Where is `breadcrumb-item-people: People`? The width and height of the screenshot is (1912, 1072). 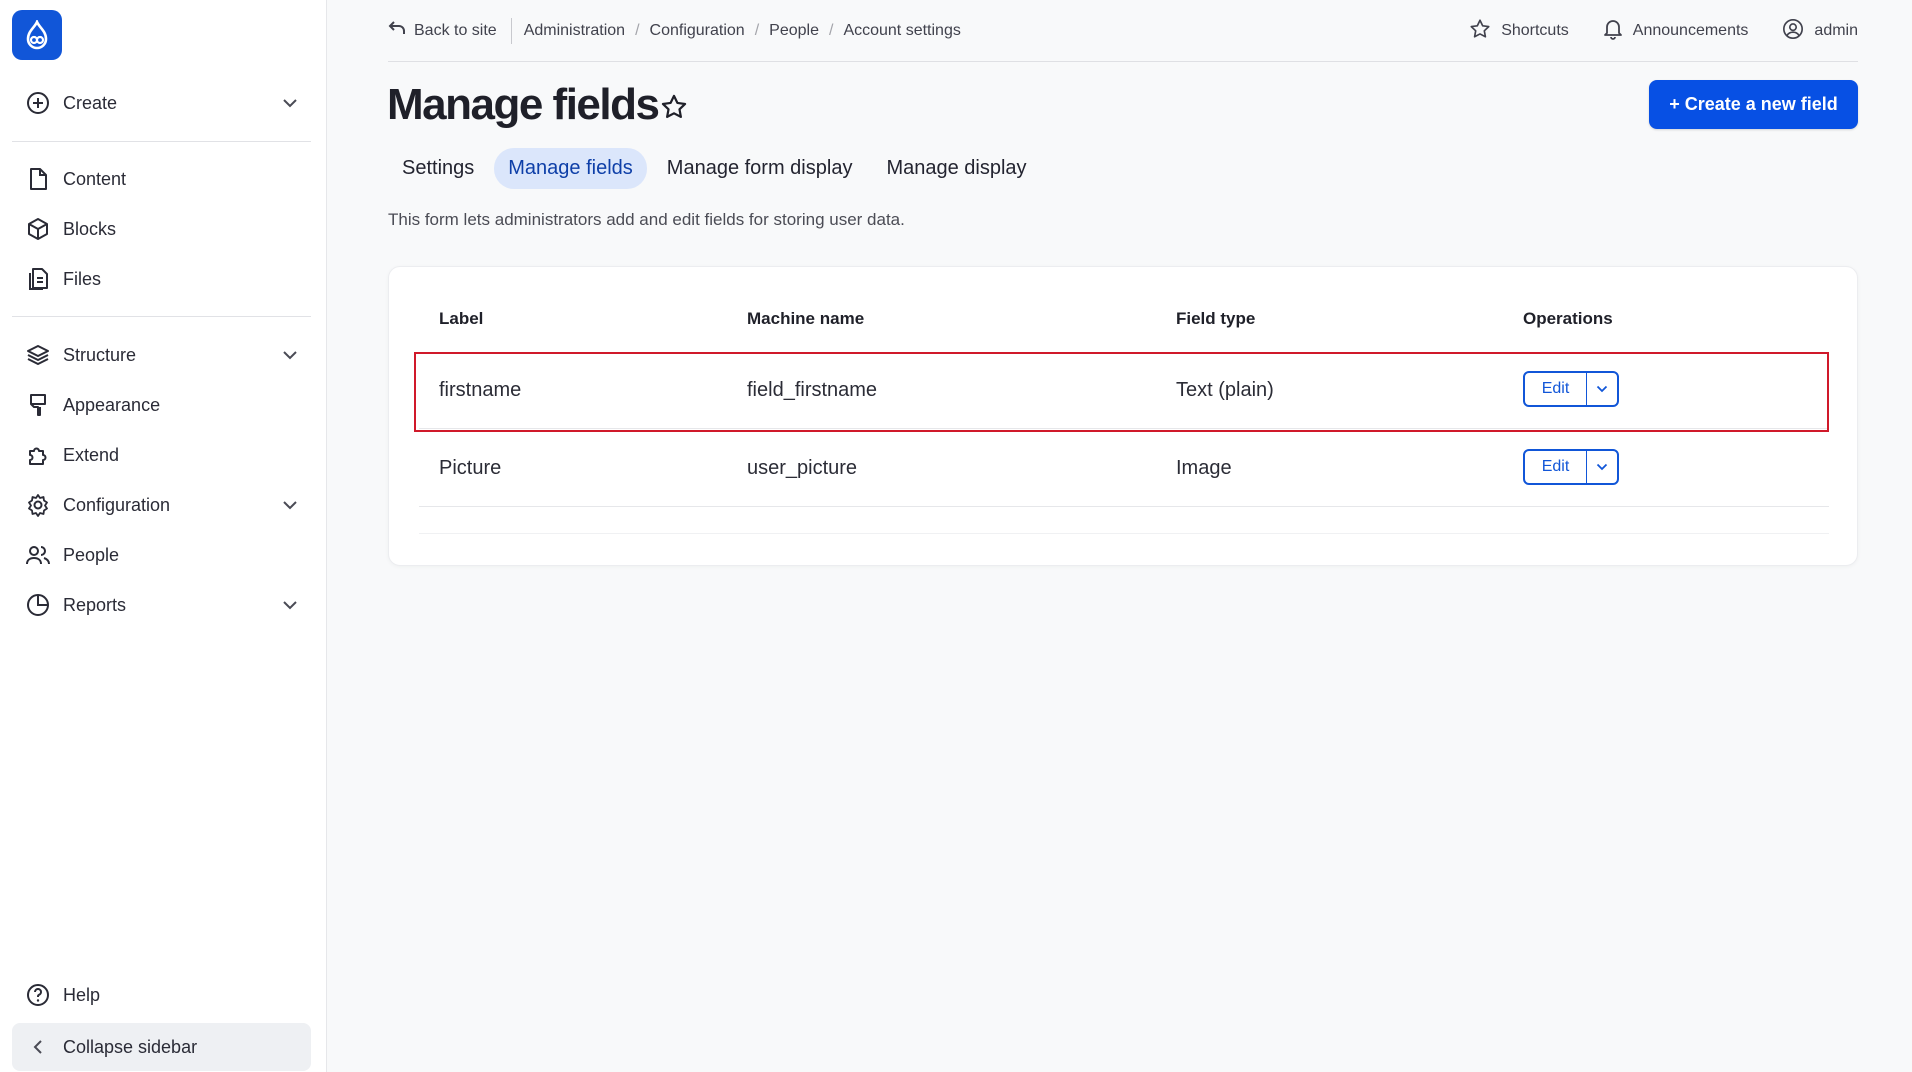
breadcrumb-item-people: People is located at coordinates (794, 31).